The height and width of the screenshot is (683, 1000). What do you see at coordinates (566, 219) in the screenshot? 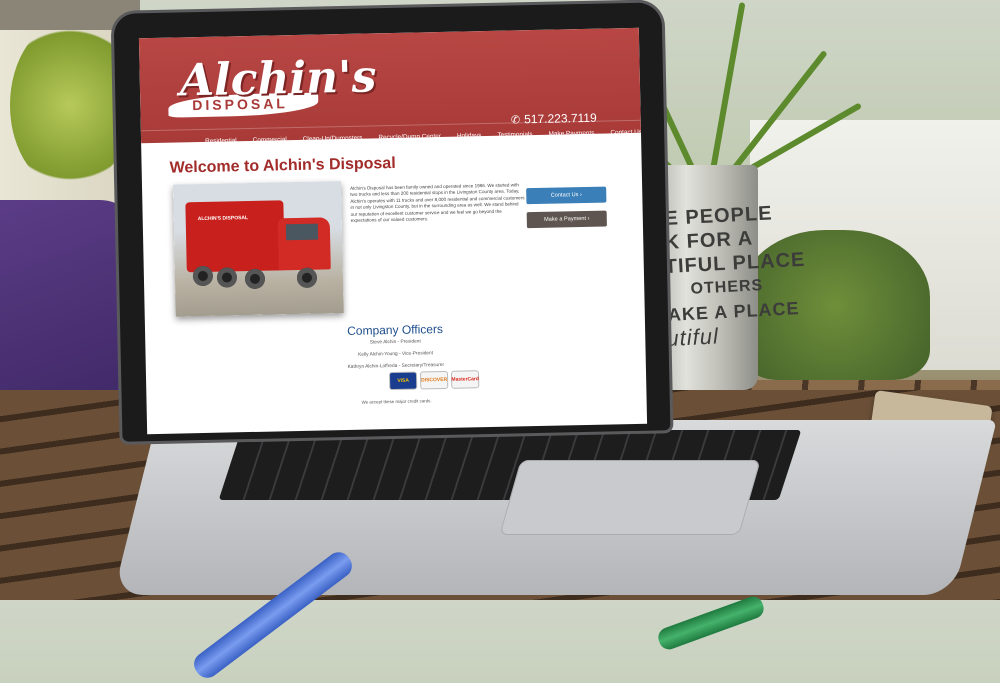
I see `make-payment-button: Make a Payment ›` at bounding box center [566, 219].